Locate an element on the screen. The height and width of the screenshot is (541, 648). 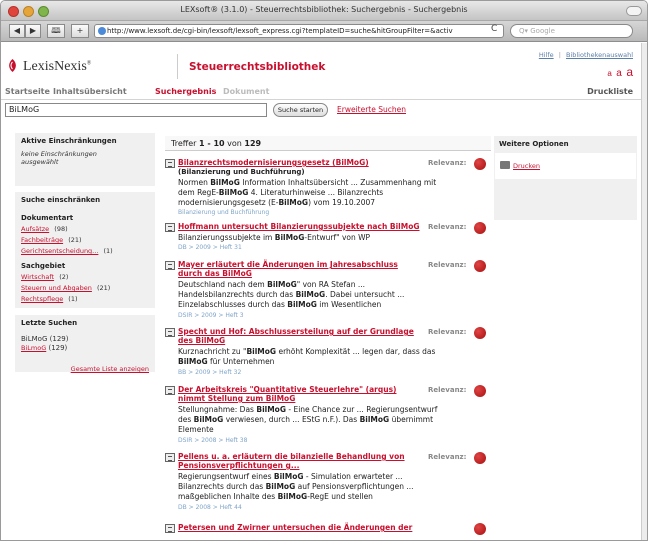
recent-search-bilmog-link: BiLmoG is located at coordinates (33, 348).